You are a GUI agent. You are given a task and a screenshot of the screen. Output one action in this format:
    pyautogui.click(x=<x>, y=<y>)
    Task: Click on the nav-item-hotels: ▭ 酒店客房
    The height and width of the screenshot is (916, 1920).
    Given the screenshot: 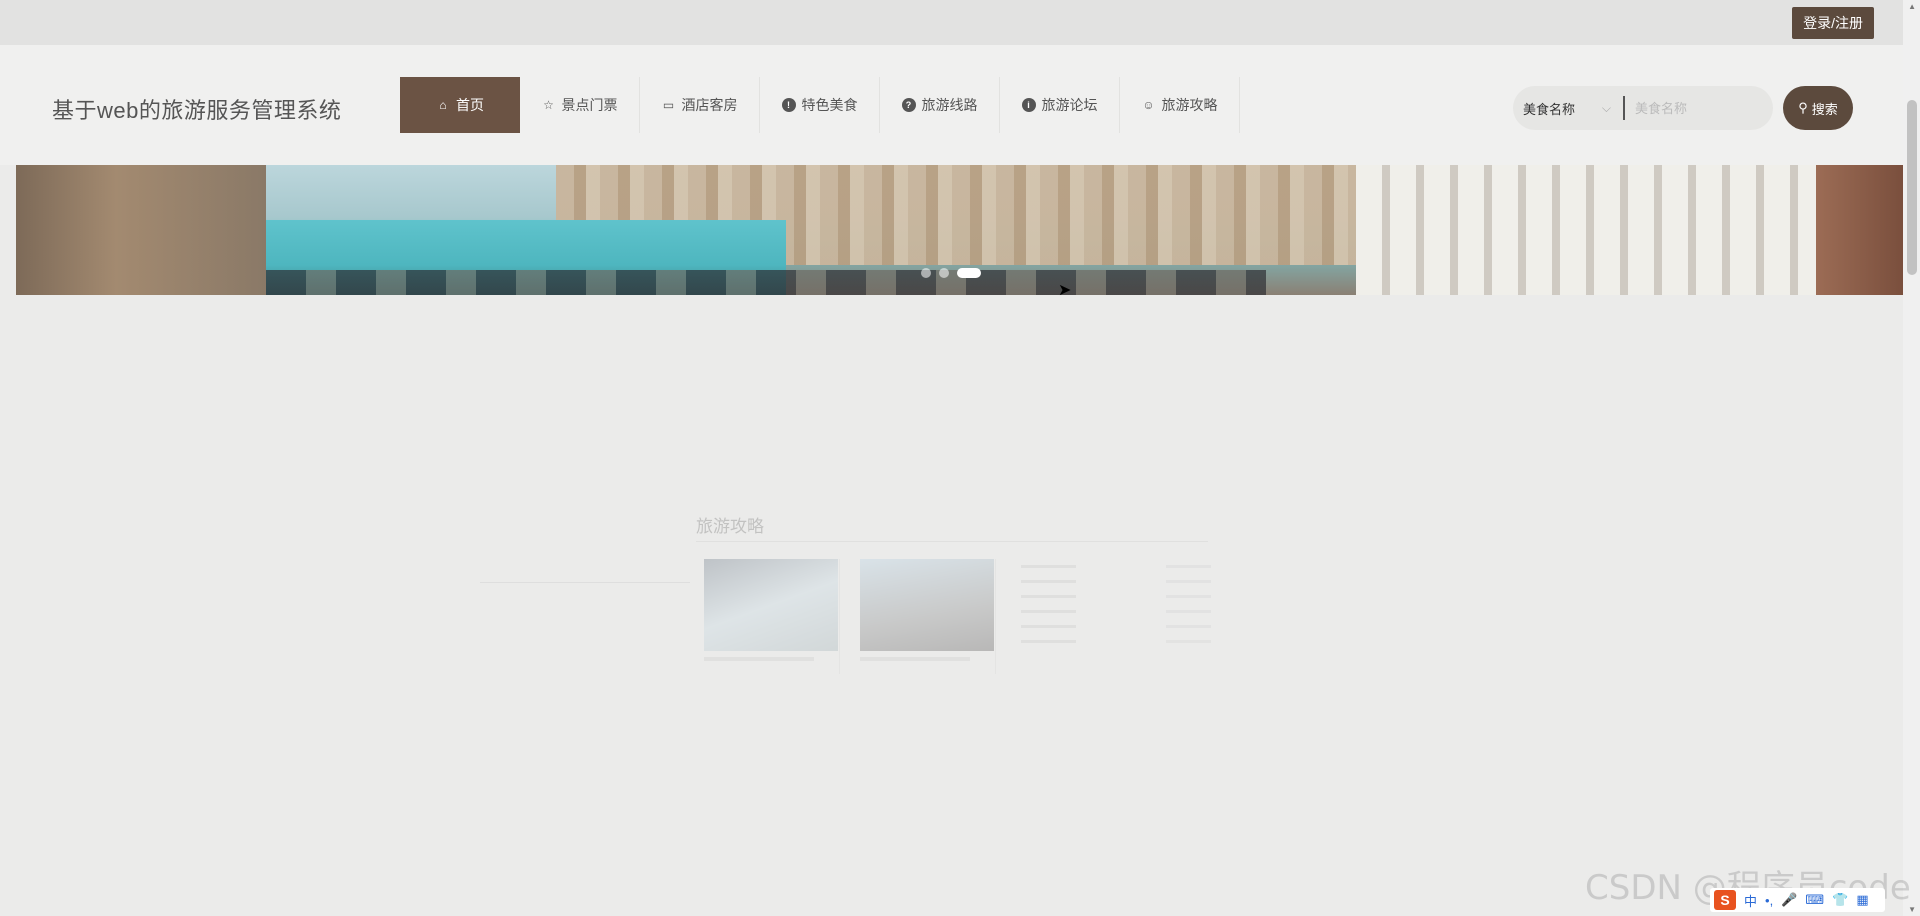 What is the action you would take?
    pyautogui.click(x=700, y=105)
    